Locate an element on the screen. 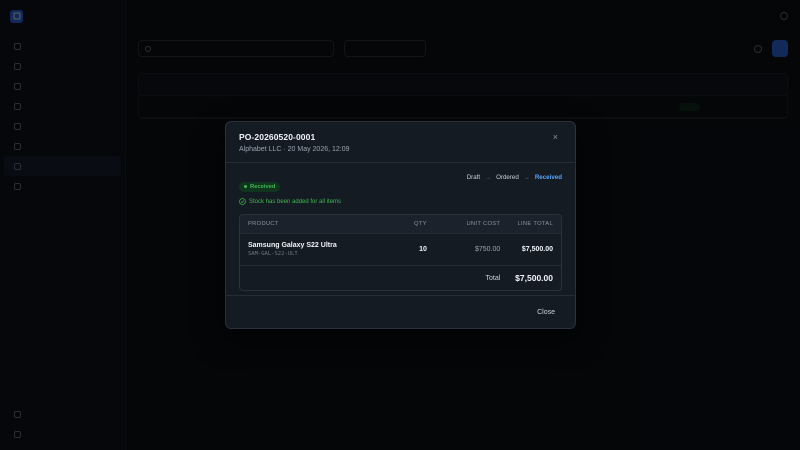 The width and height of the screenshot is (800, 450). items-table-header: PRODUCT QTY UNIT COST LINE TOTAL is located at coordinates (400, 224).